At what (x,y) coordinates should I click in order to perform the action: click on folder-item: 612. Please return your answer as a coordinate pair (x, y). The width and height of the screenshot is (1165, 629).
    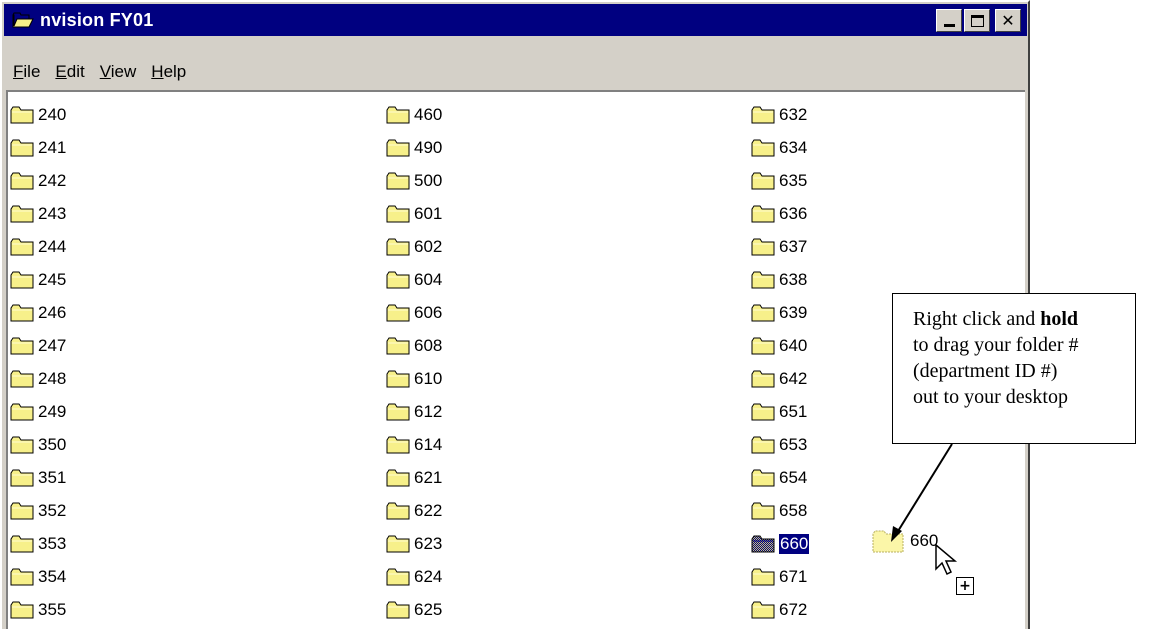
    Looking at the image, I should click on (414, 411).